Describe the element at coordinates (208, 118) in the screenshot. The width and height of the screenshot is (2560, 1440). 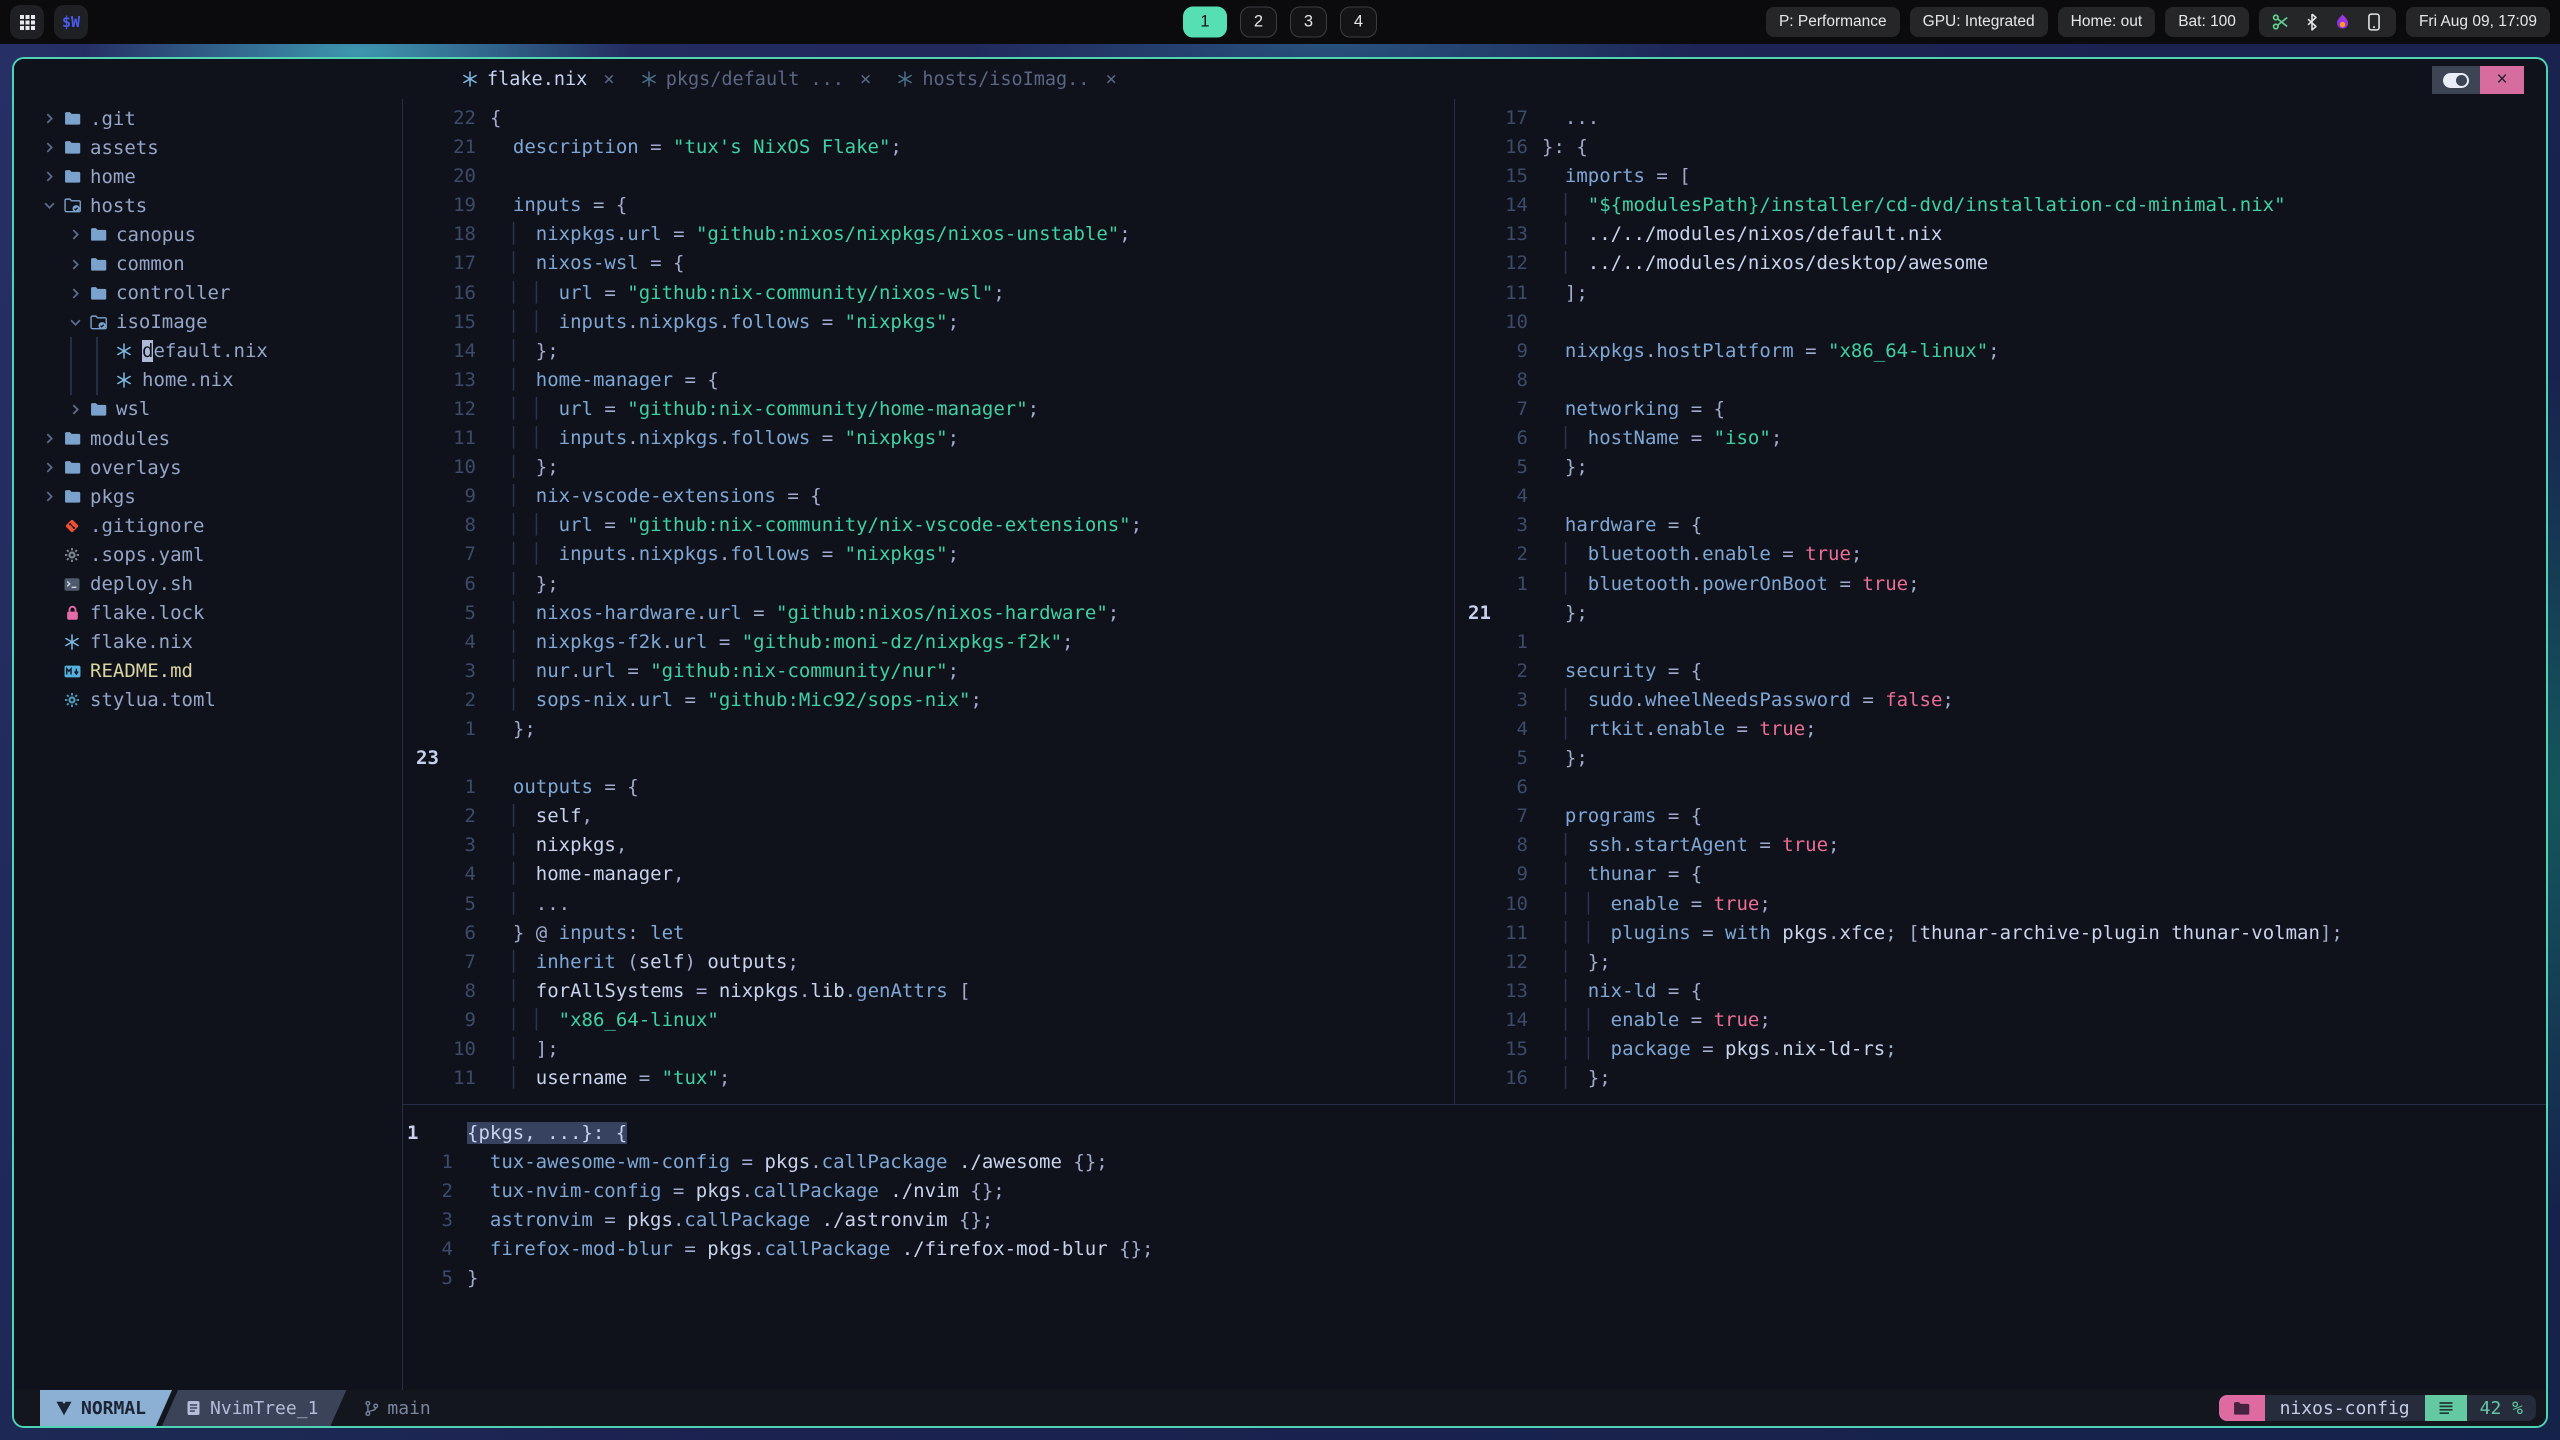
I see `tree-item--git: .git` at that location.